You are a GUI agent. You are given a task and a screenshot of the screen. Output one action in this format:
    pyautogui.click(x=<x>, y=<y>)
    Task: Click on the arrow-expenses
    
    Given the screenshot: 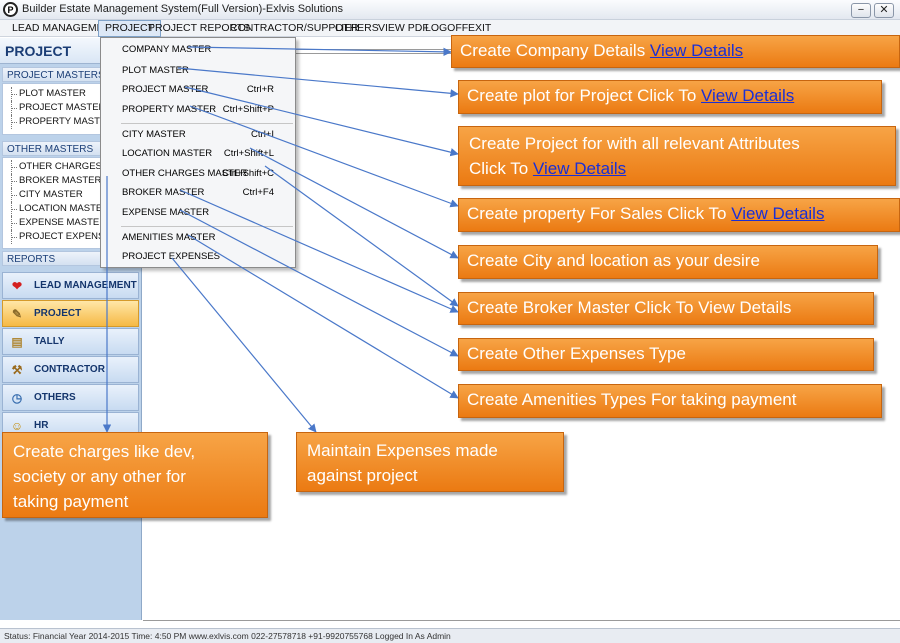 What is the action you would take?
    pyautogui.click(x=244, y=345)
    